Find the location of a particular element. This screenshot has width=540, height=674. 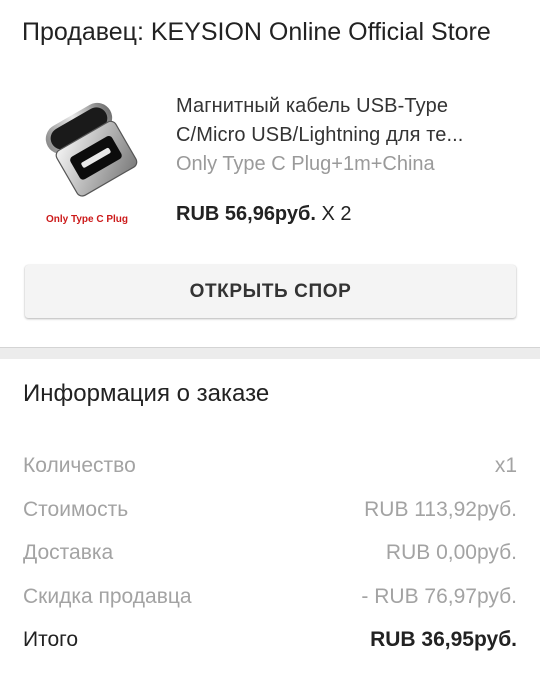

product-title-line1: Магнитный кабель USB-Type is located at coordinates (312, 106).